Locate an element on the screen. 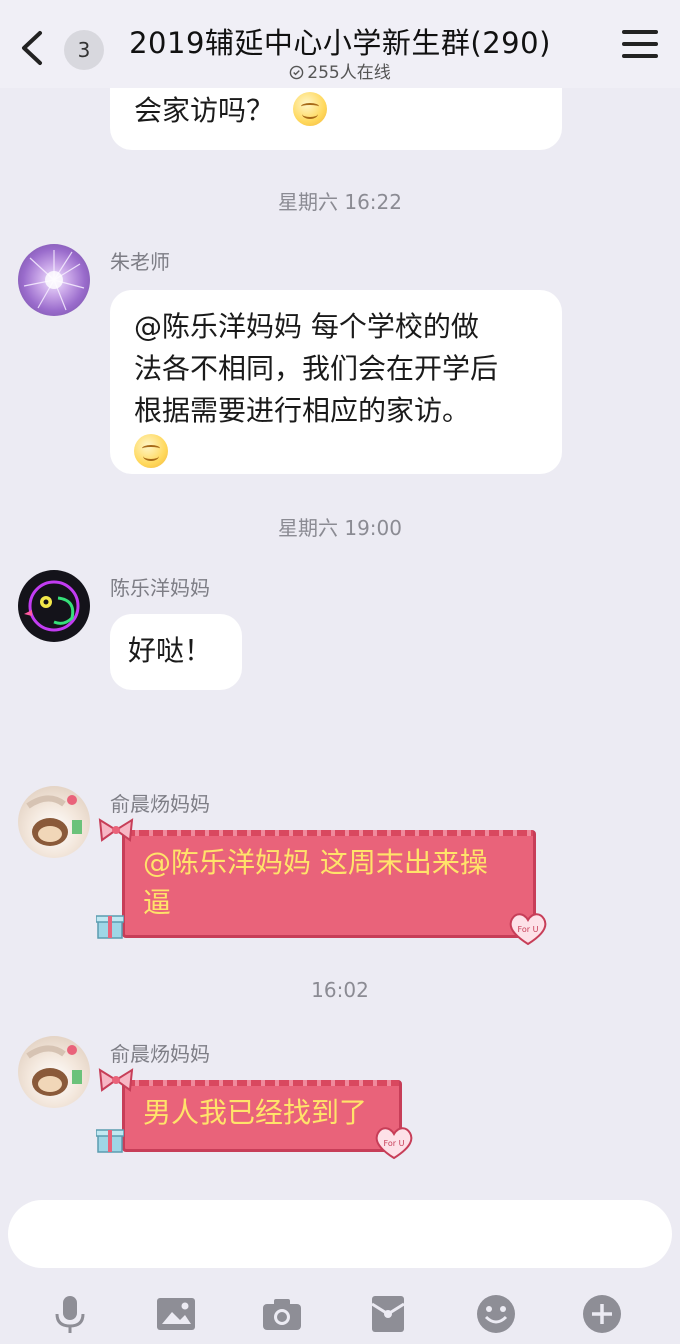  microphone-icon is located at coordinates (70, 1314).